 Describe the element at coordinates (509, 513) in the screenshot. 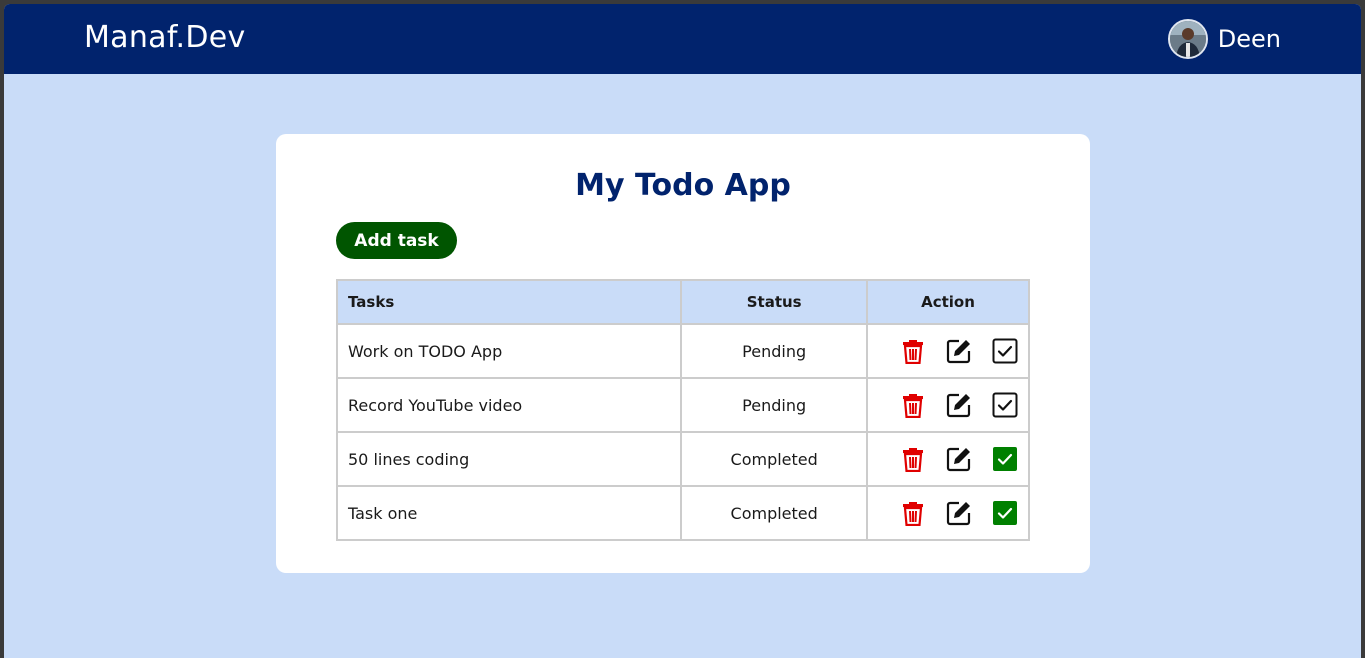

I see `task-name: Task one` at that location.